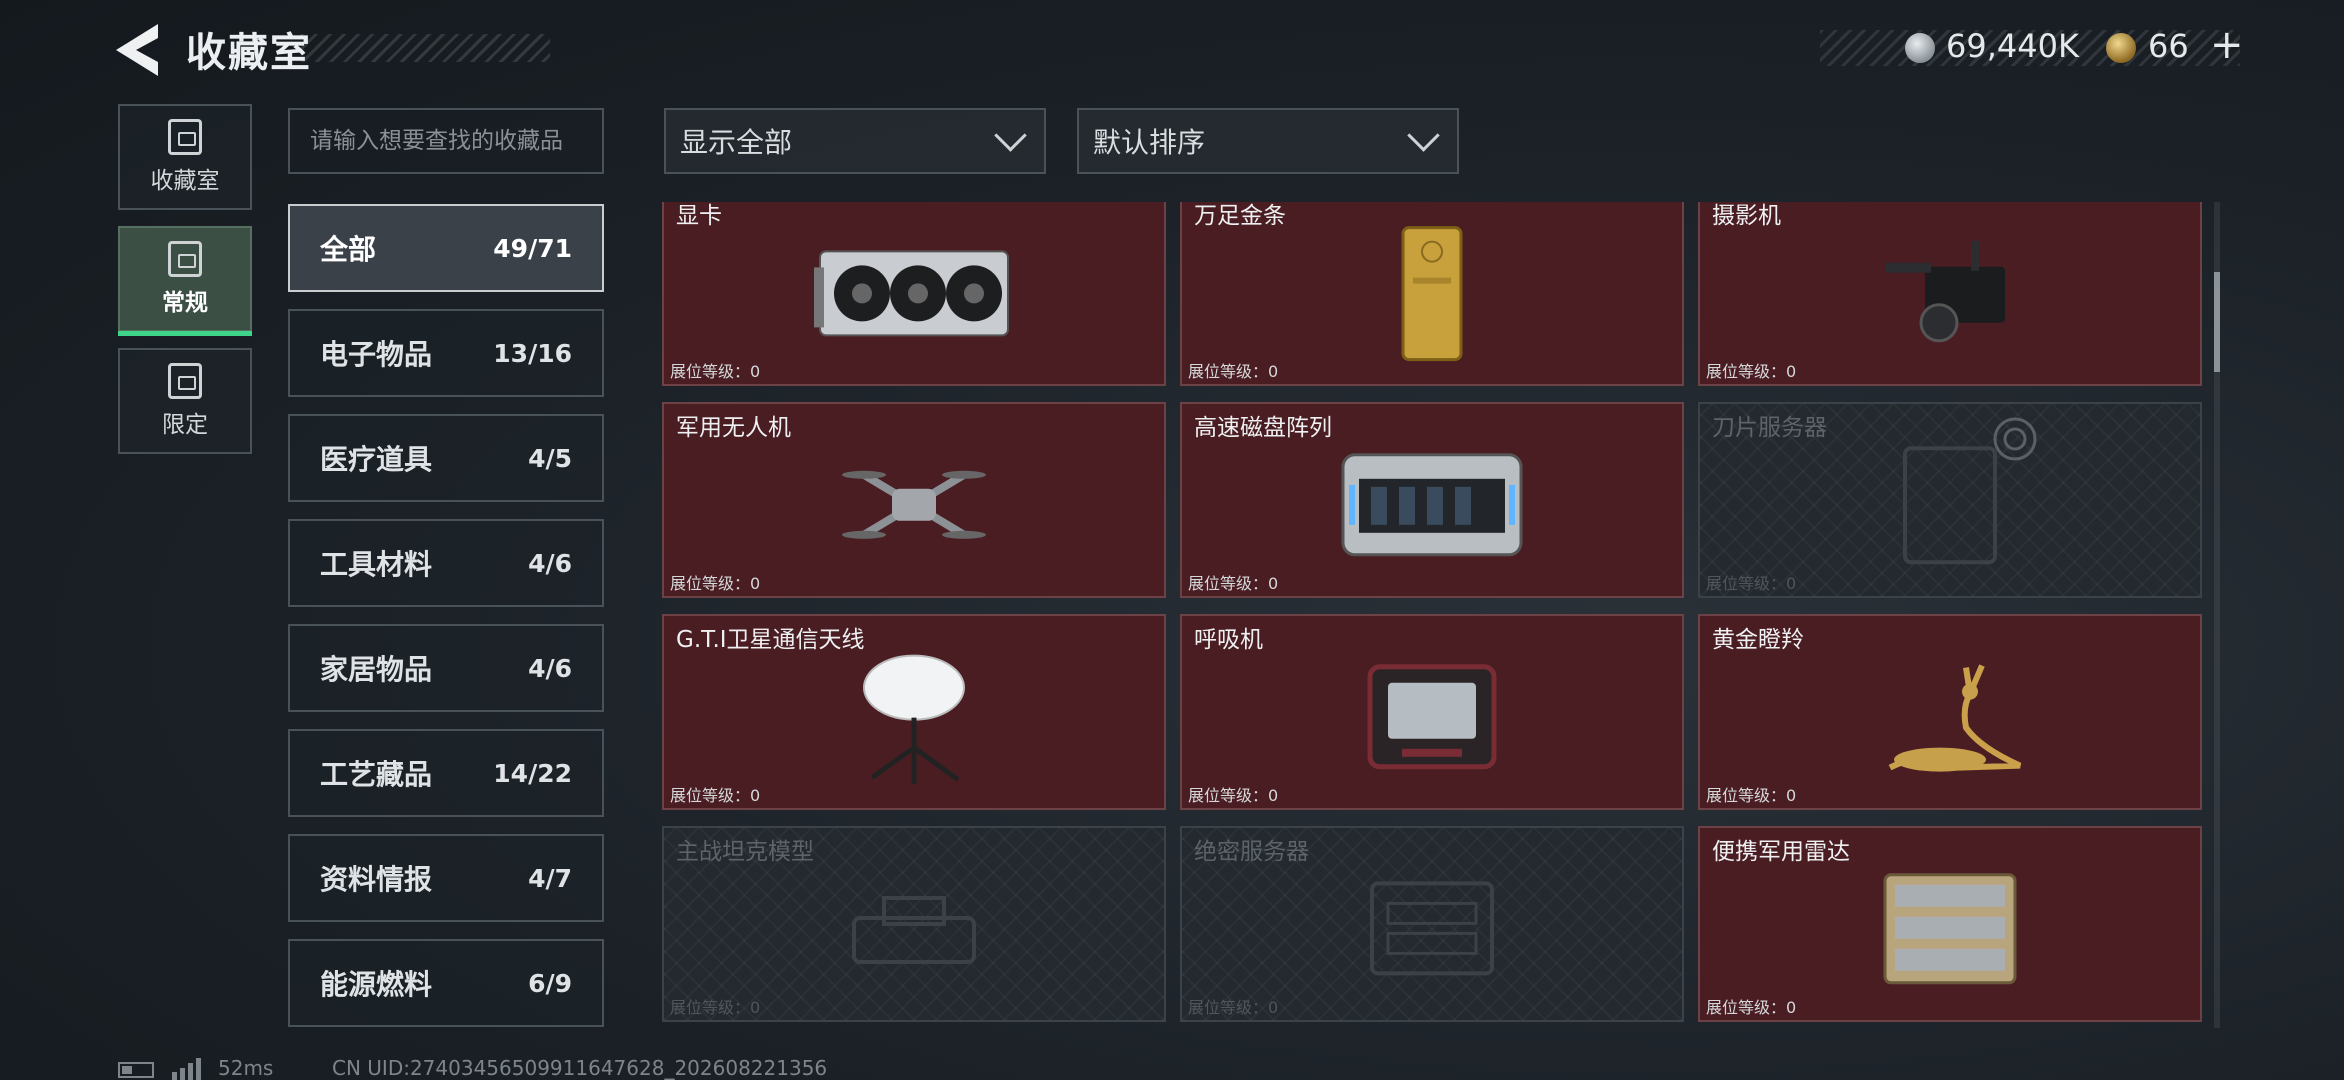 The width and height of the screenshot is (2344, 1080). What do you see at coordinates (1268, 141) in the screenshot?
I see `sort-dropdown: 默认排序` at bounding box center [1268, 141].